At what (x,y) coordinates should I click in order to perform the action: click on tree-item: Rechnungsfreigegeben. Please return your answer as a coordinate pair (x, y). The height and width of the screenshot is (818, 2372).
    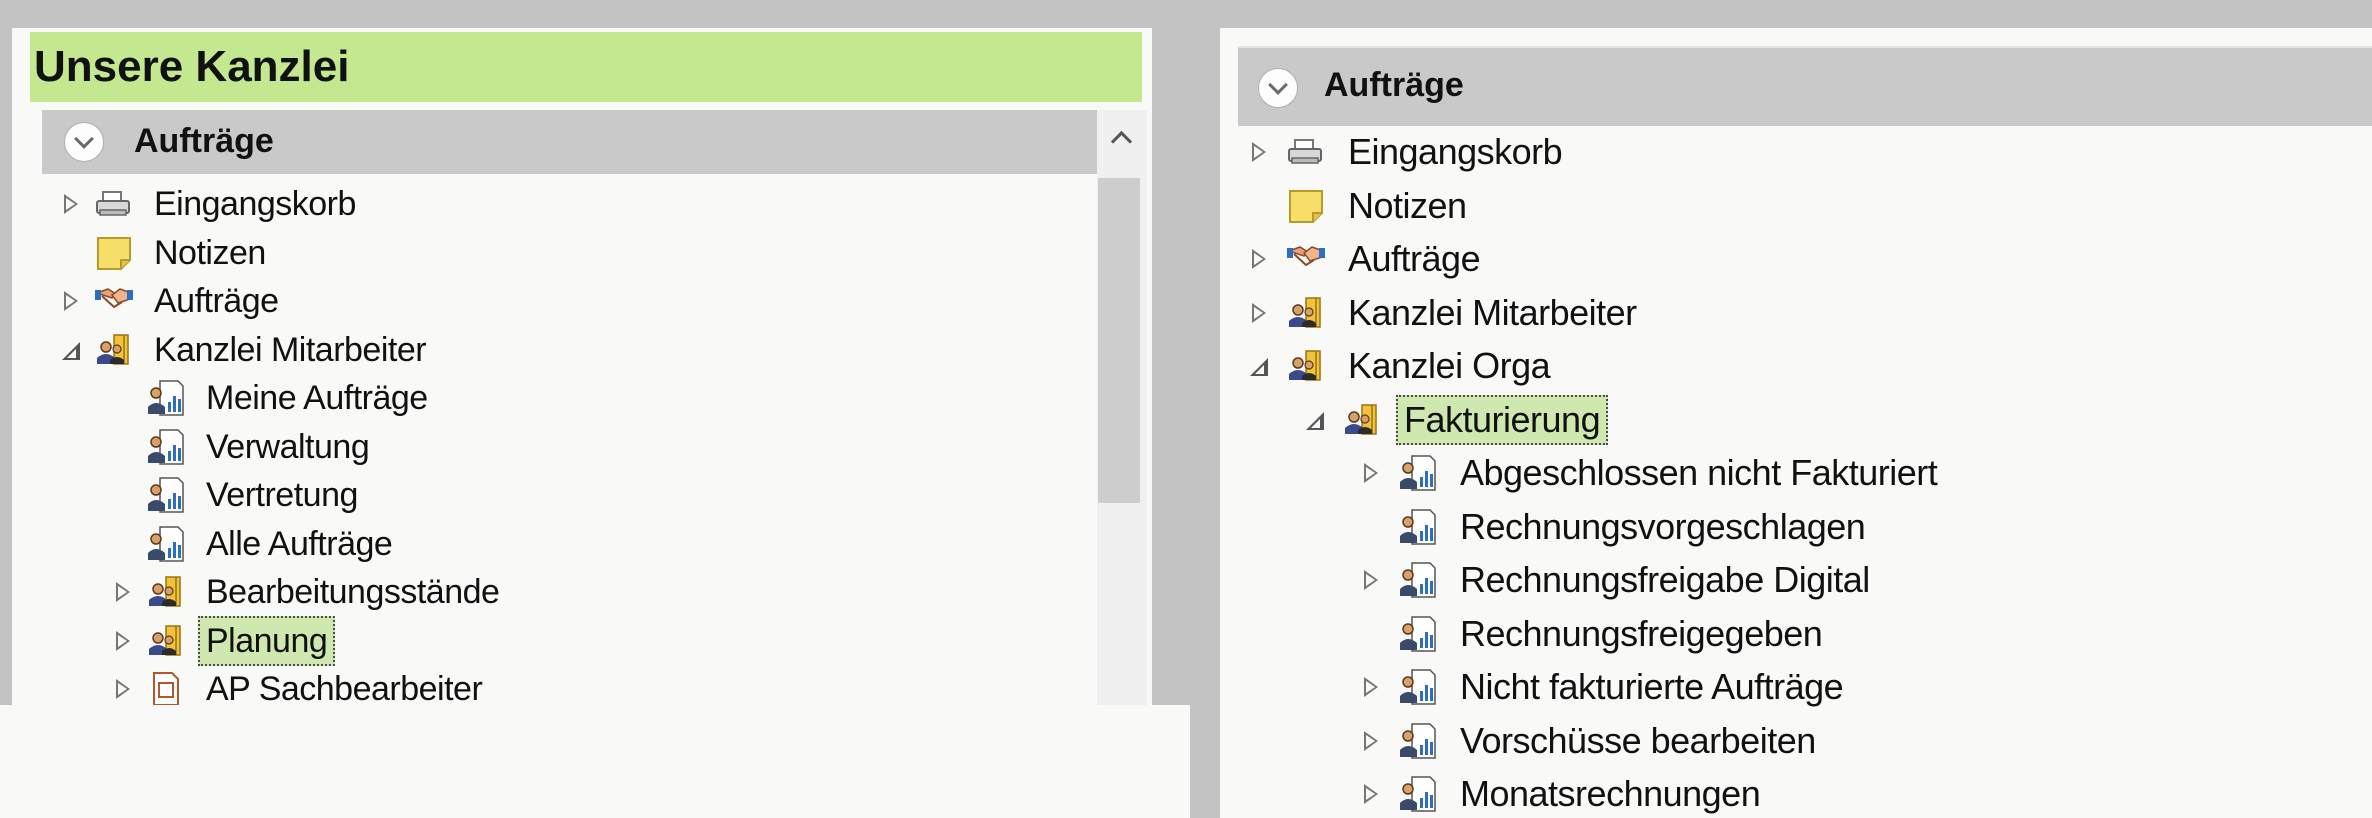
    Looking at the image, I should click on (1866, 635).